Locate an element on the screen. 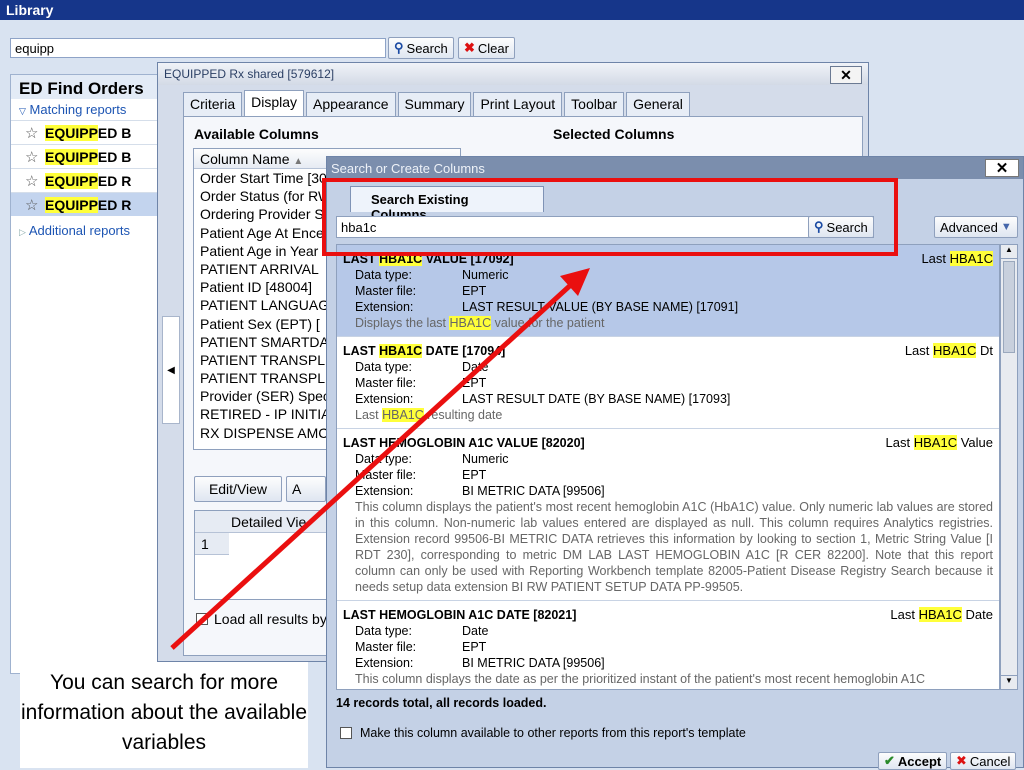 This screenshot has width=1024, height=770. add-button: A is located at coordinates (306, 489).